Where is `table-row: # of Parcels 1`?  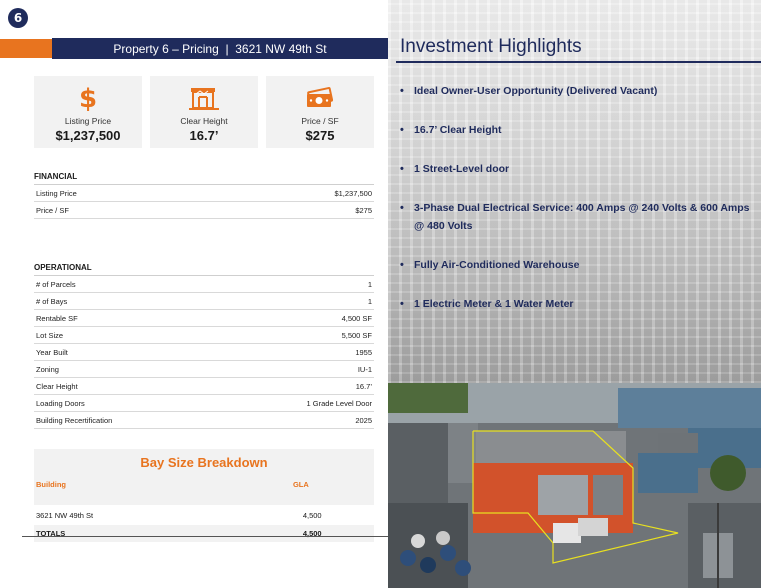
table-row: # of Parcels 1 is located at coordinates (204, 284).